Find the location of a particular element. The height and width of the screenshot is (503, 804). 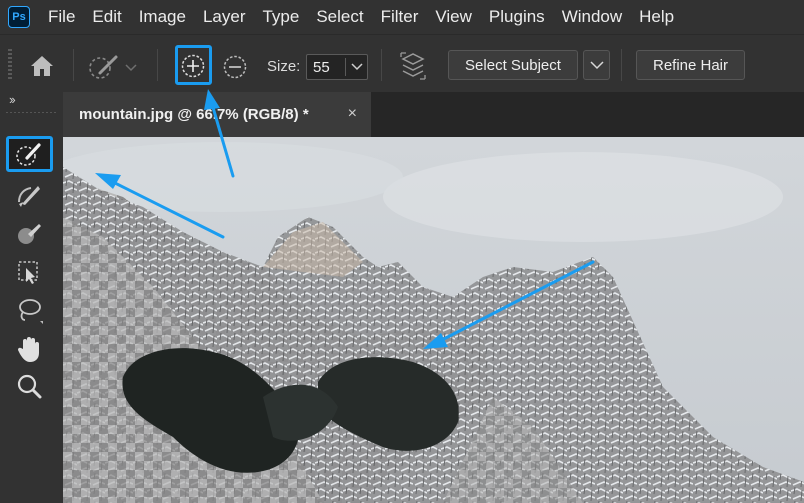

tools-panel: ›› is located at coordinates (31, 297).